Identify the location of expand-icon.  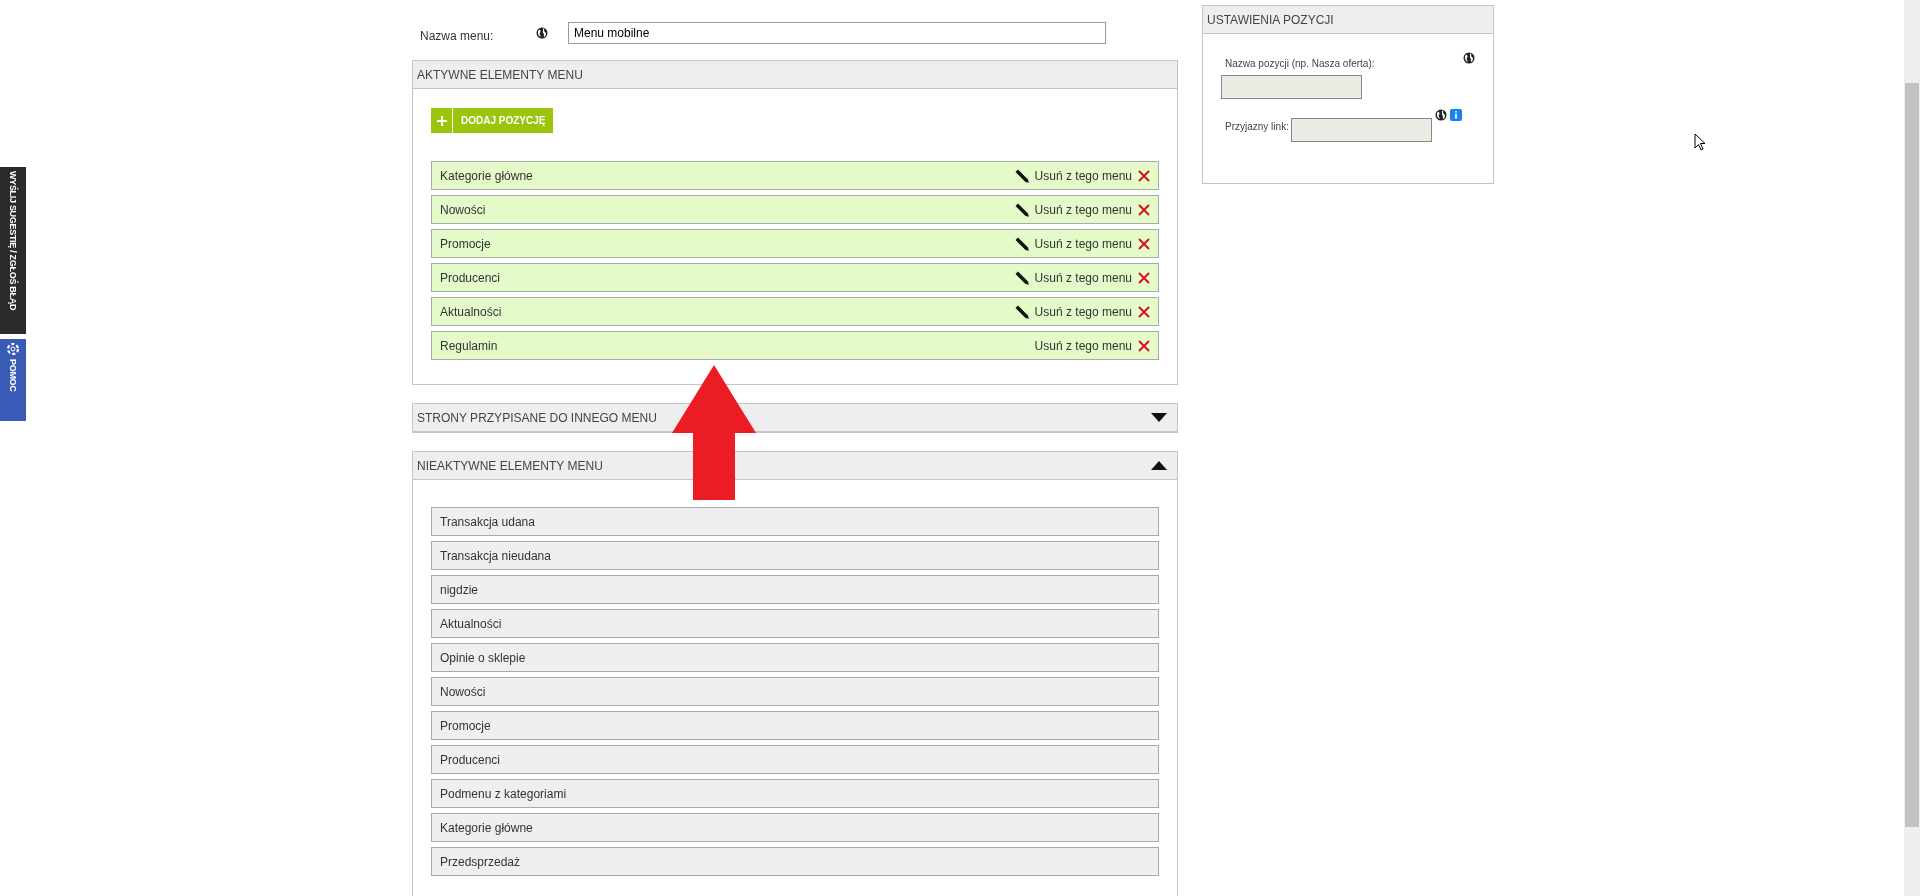
(1159, 417).